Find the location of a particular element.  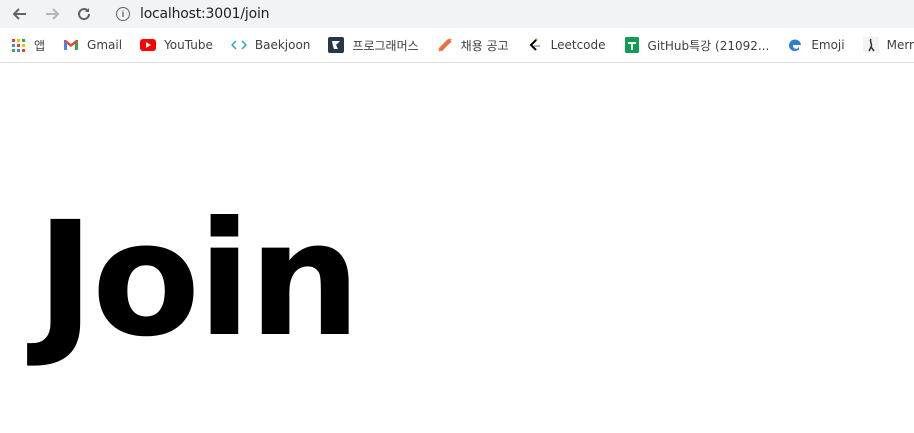

reload-button is located at coordinates (84, 14).